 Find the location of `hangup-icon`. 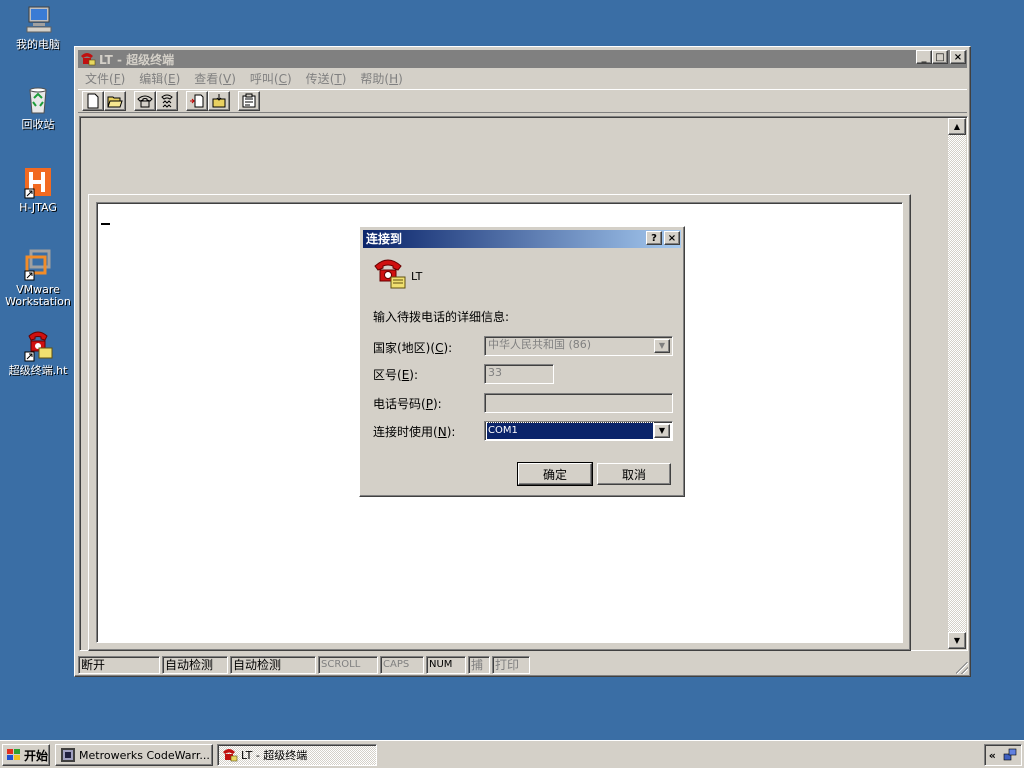

hangup-icon is located at coordinates (167, 101).